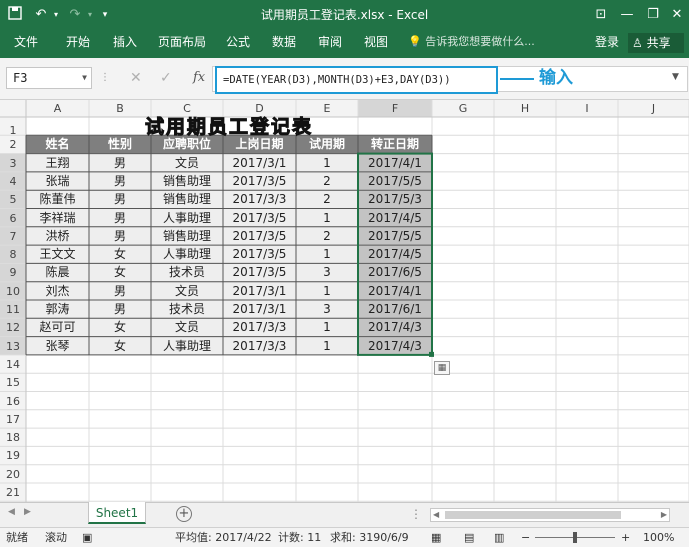 This screenshot has width=689, height=547. Describe the element at coordinates (436, 537) in the screenshot. I see `normal-view-icon: ▦` at that location.